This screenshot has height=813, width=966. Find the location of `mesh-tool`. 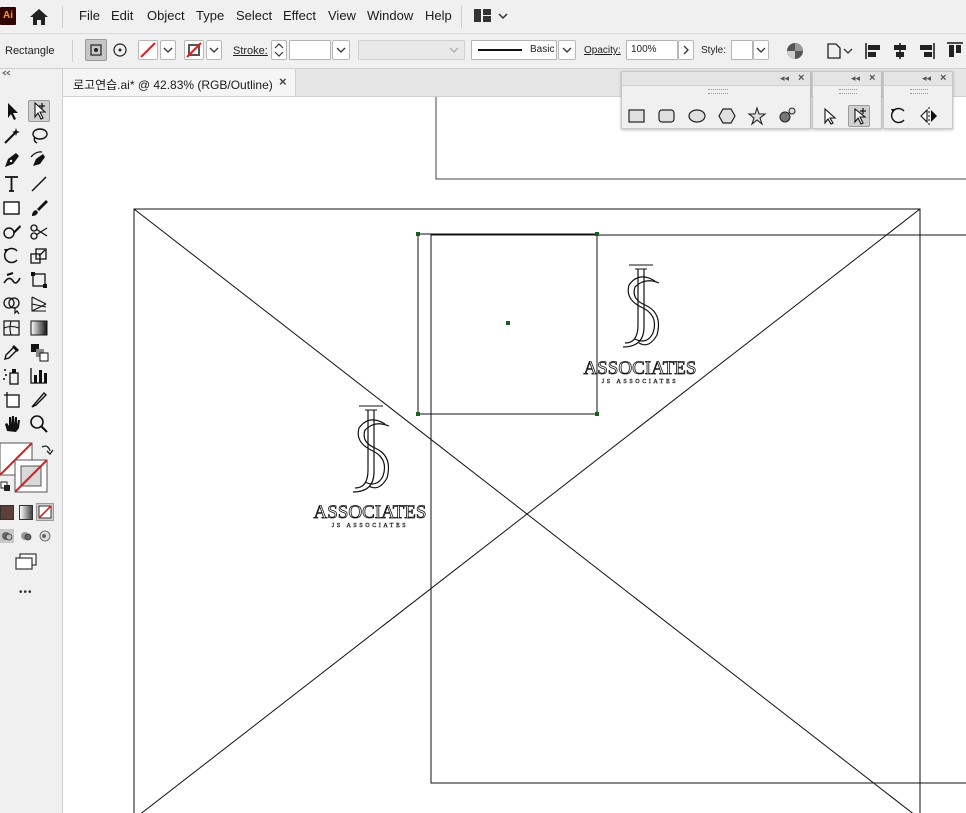

mesh-tool is located at coordinates (12, 328).